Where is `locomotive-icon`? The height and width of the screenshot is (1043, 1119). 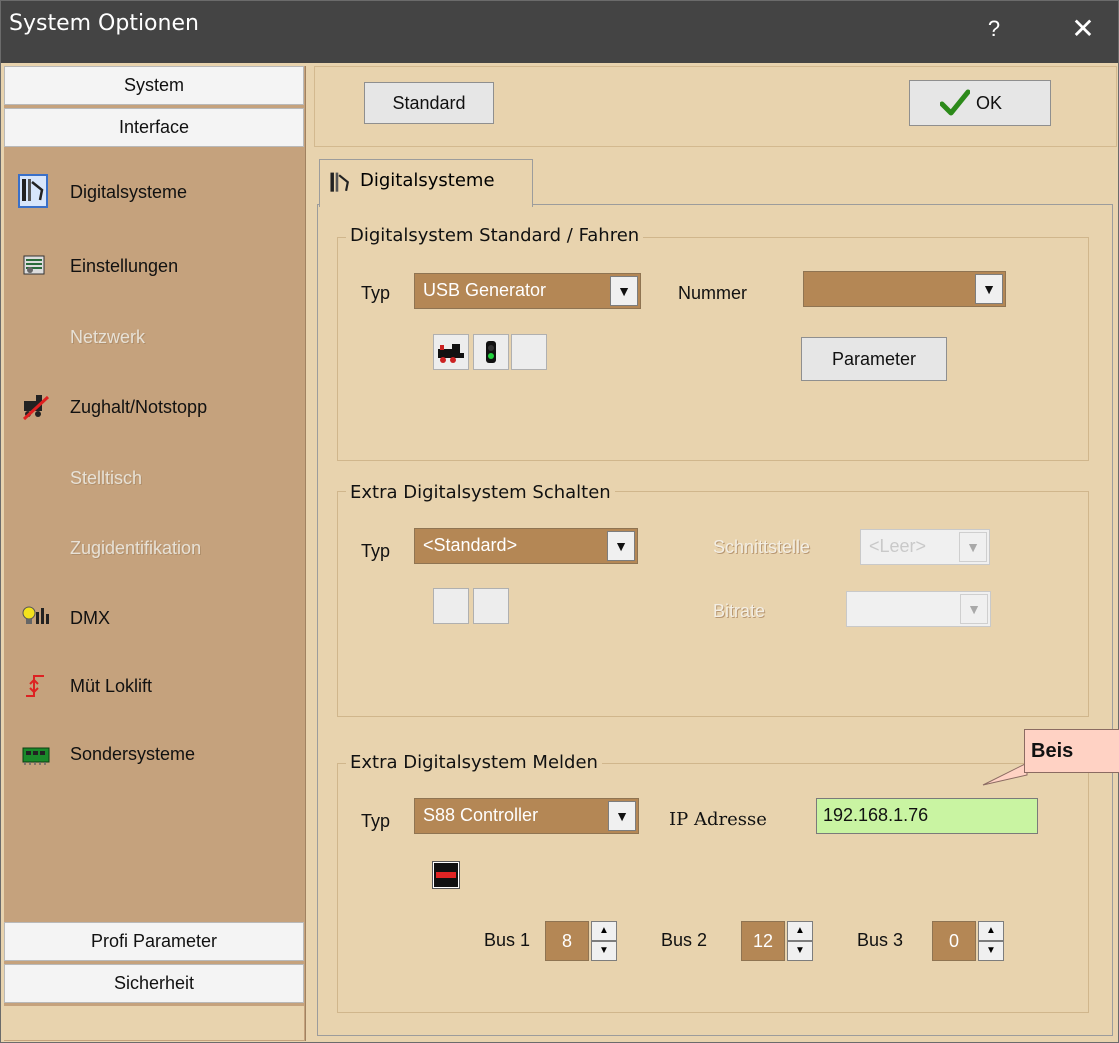 locomotive-icon is located at coordinates (451, 352).